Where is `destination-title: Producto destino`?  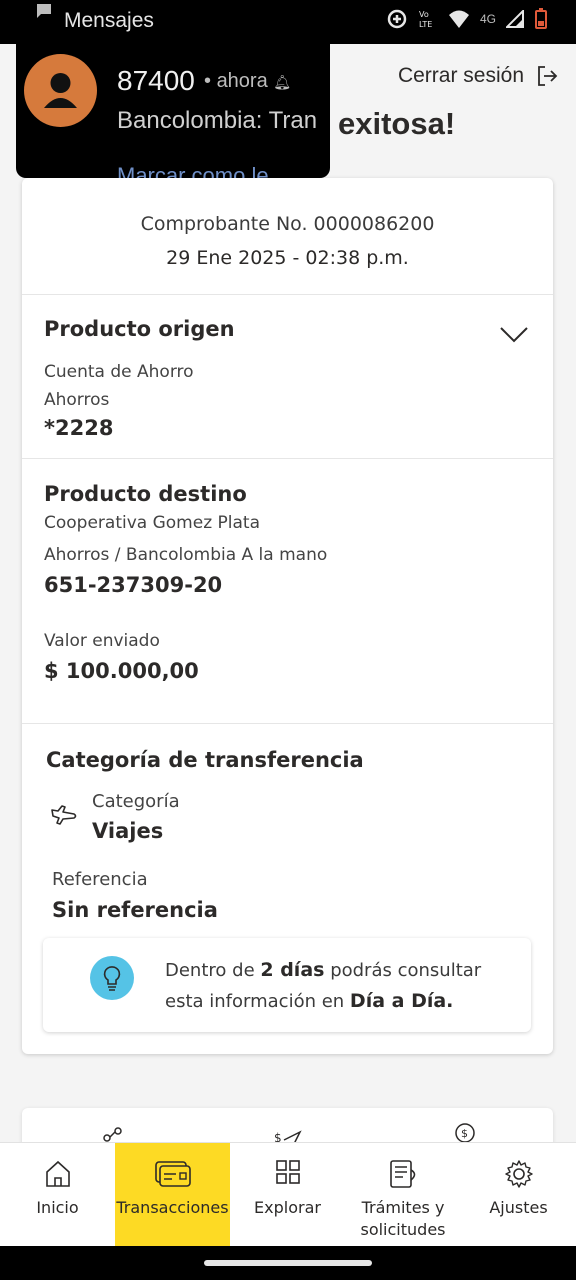 destination-title: Producto destino is located at coordinates (145, 494).